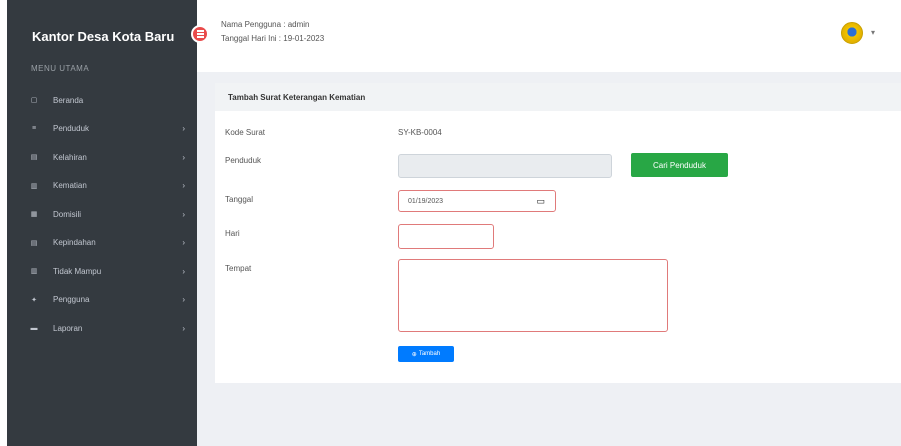 This screenshot has height=446, width=901. What do you see at coordinates (232, 233) in the screenshot?
I see `hari-label: Hari` at bounding box center [232, 233].